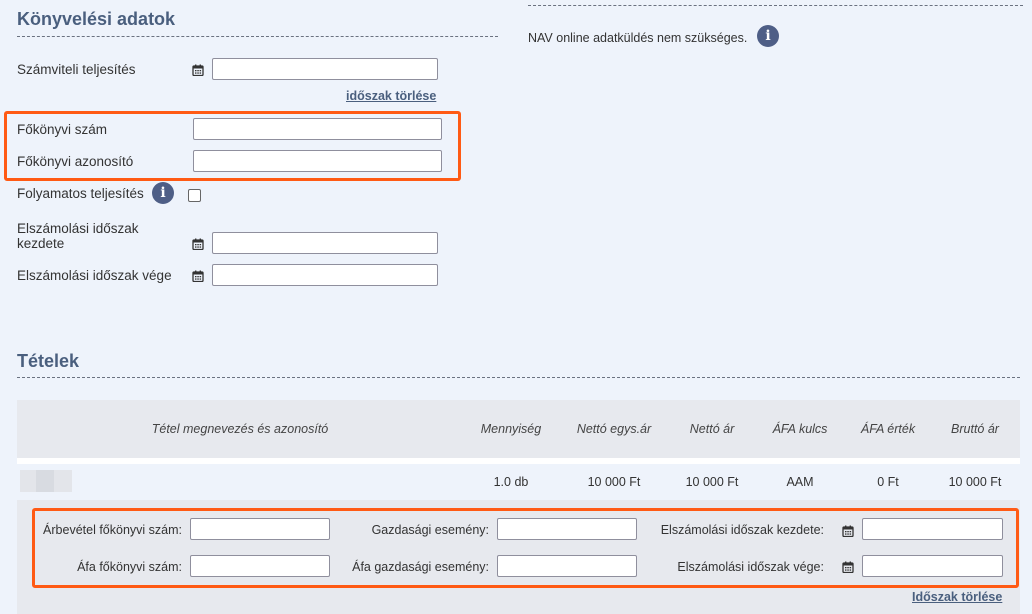  Describe the element at coordinates (240, 429) in the screenshot. I see `col-header-name: Tétel megnevezés és azonosító` at that location.